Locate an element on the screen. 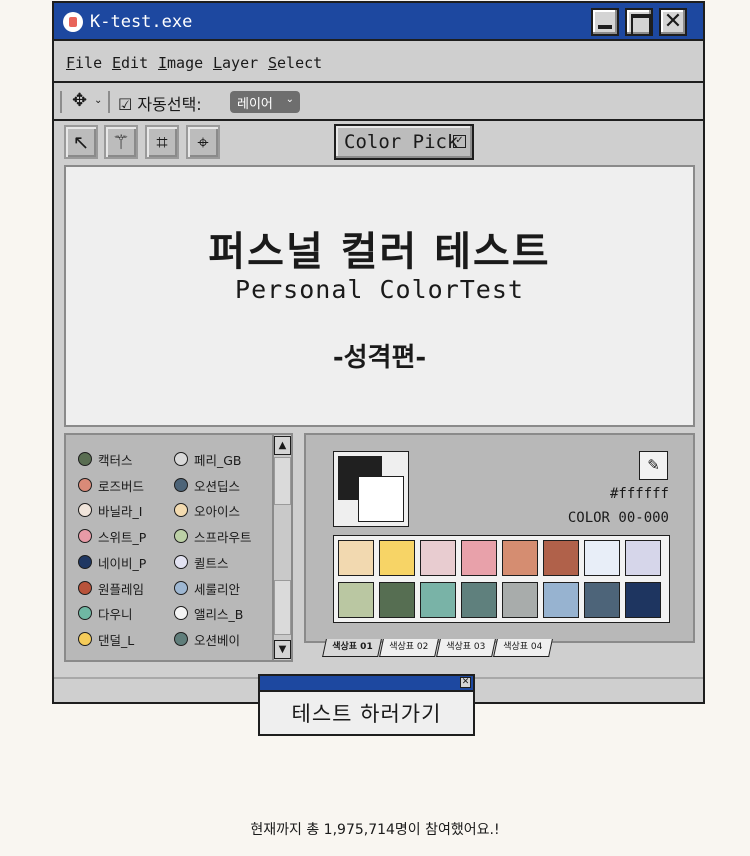 The image size is (750, 856). menu-file: File is located at coordinates (84, 63).